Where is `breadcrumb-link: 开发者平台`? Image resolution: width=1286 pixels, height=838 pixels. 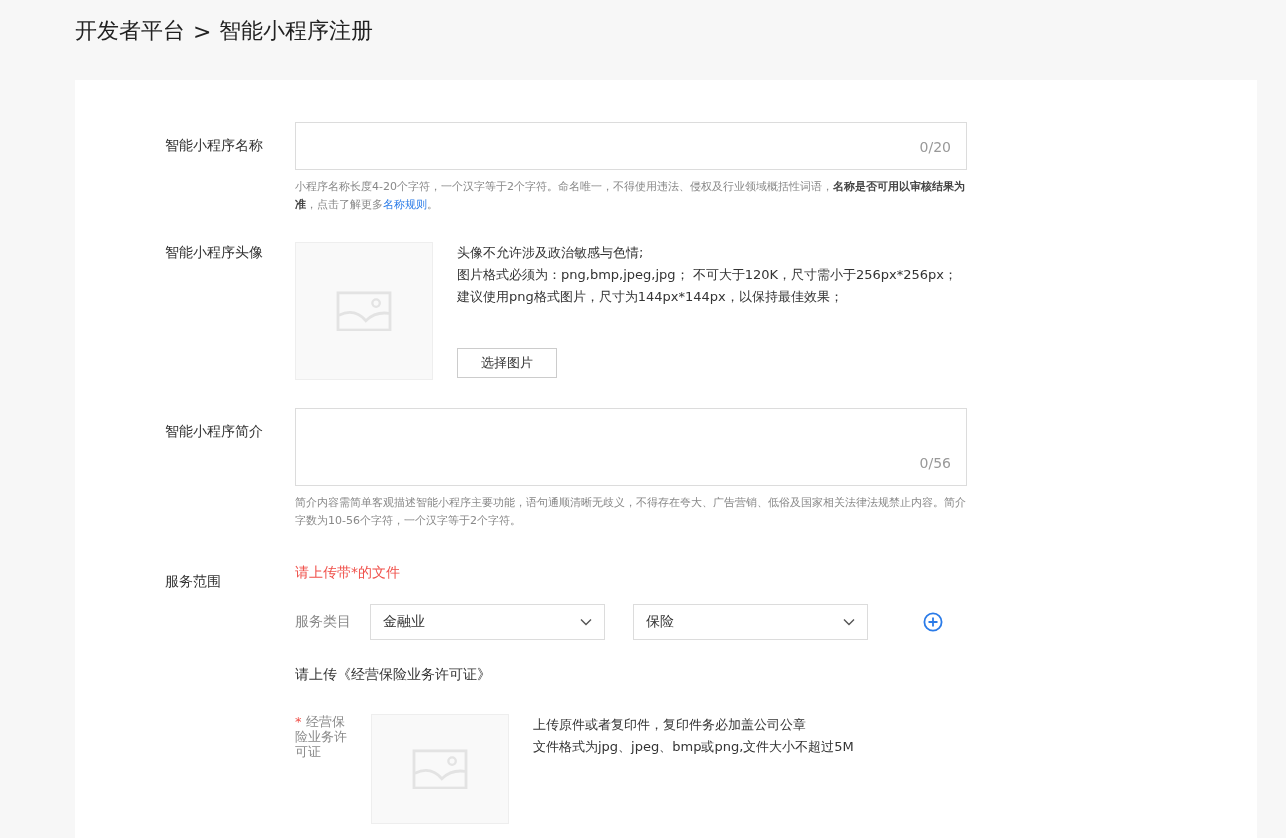 breadcrumb-link: 开发者平台 is located at coordinates (130, 31).